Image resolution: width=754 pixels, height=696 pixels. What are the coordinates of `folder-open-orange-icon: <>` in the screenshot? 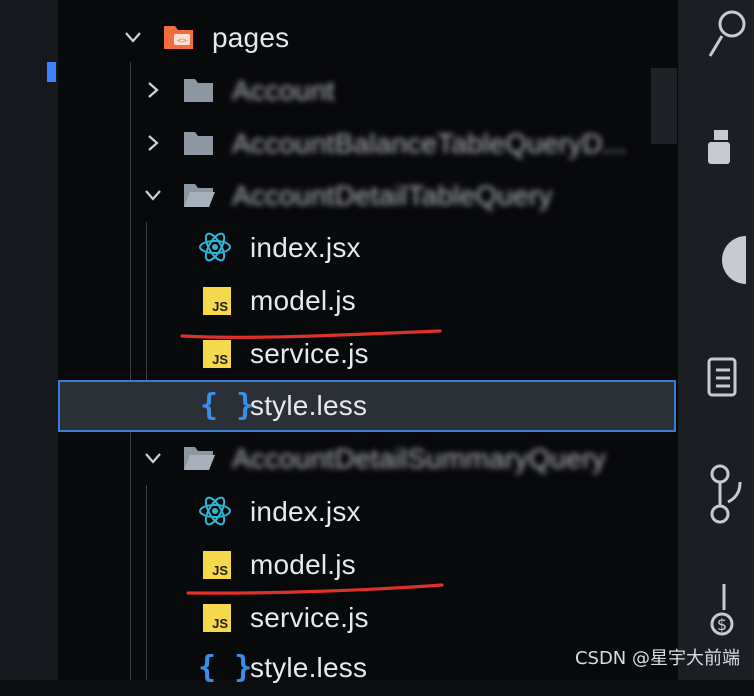 It's located at (179, 37).